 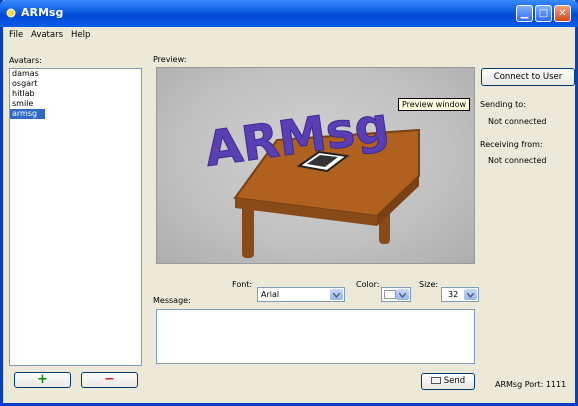 What do you see at coordinates (242, 284) in the screenshot?
I see `font-label: Font:` at bounding box center [242, 284].